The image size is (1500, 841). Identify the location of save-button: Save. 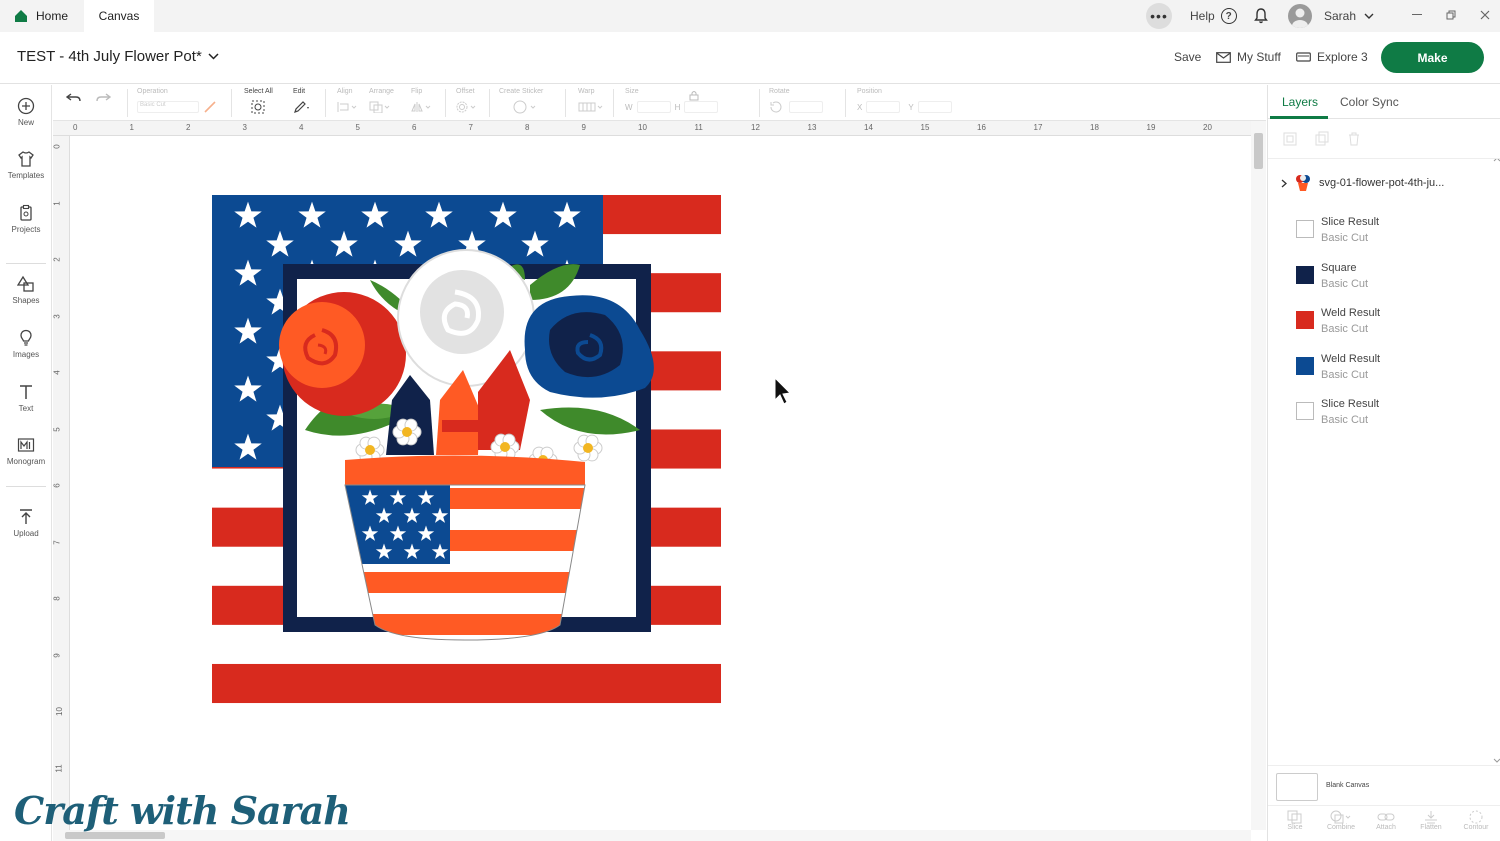
(1187, 57).